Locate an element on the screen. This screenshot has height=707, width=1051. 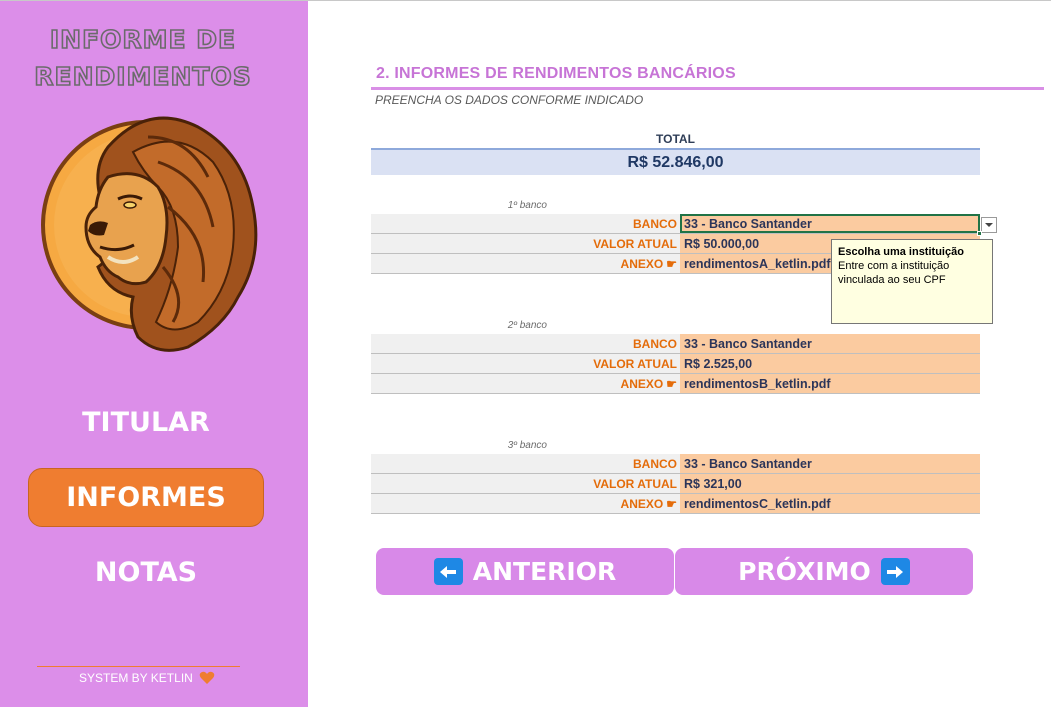
dropdown-arrow-button is located at coordinates (989, 225).